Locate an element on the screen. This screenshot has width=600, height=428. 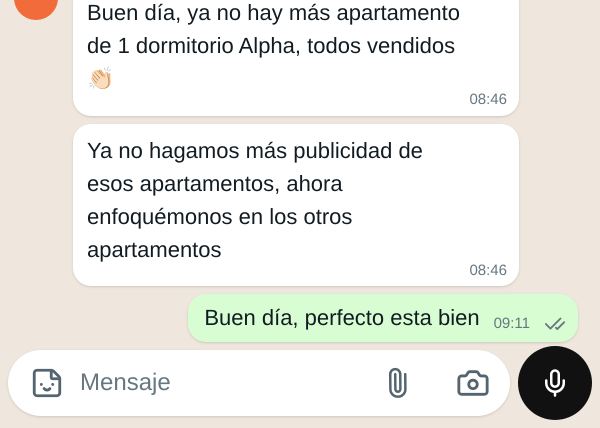
composer-bar: Mensaje is located at coordinates (259, 383).